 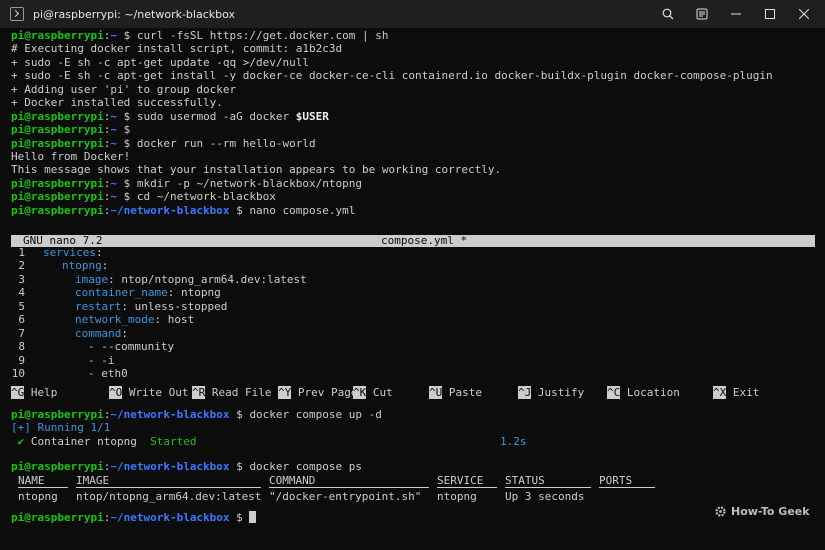 I want to click on code-text: - -i, so click(x=101, y=360).